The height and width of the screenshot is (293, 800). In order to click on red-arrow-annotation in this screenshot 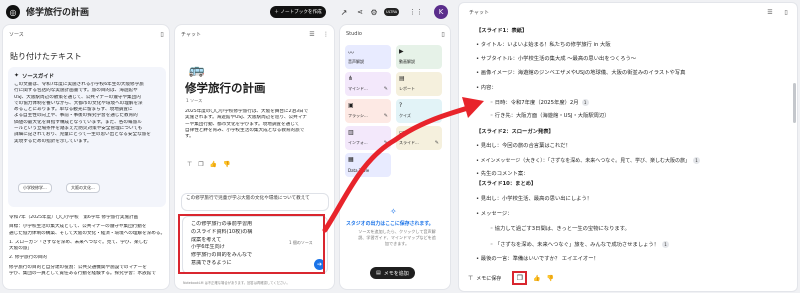, I will do `click(403, 165)`.